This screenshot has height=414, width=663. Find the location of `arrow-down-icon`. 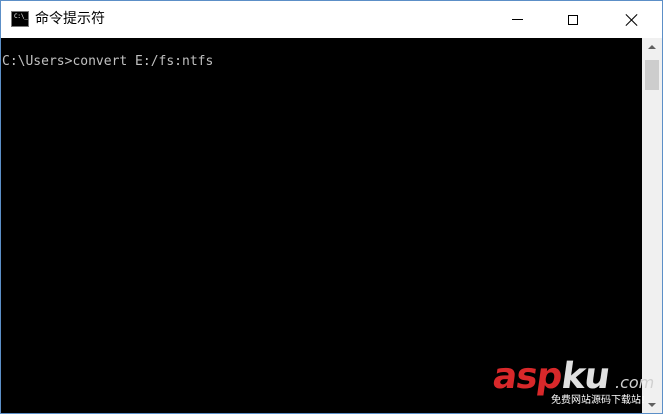

arrow-down-icon is located at coordinates (652, 405).